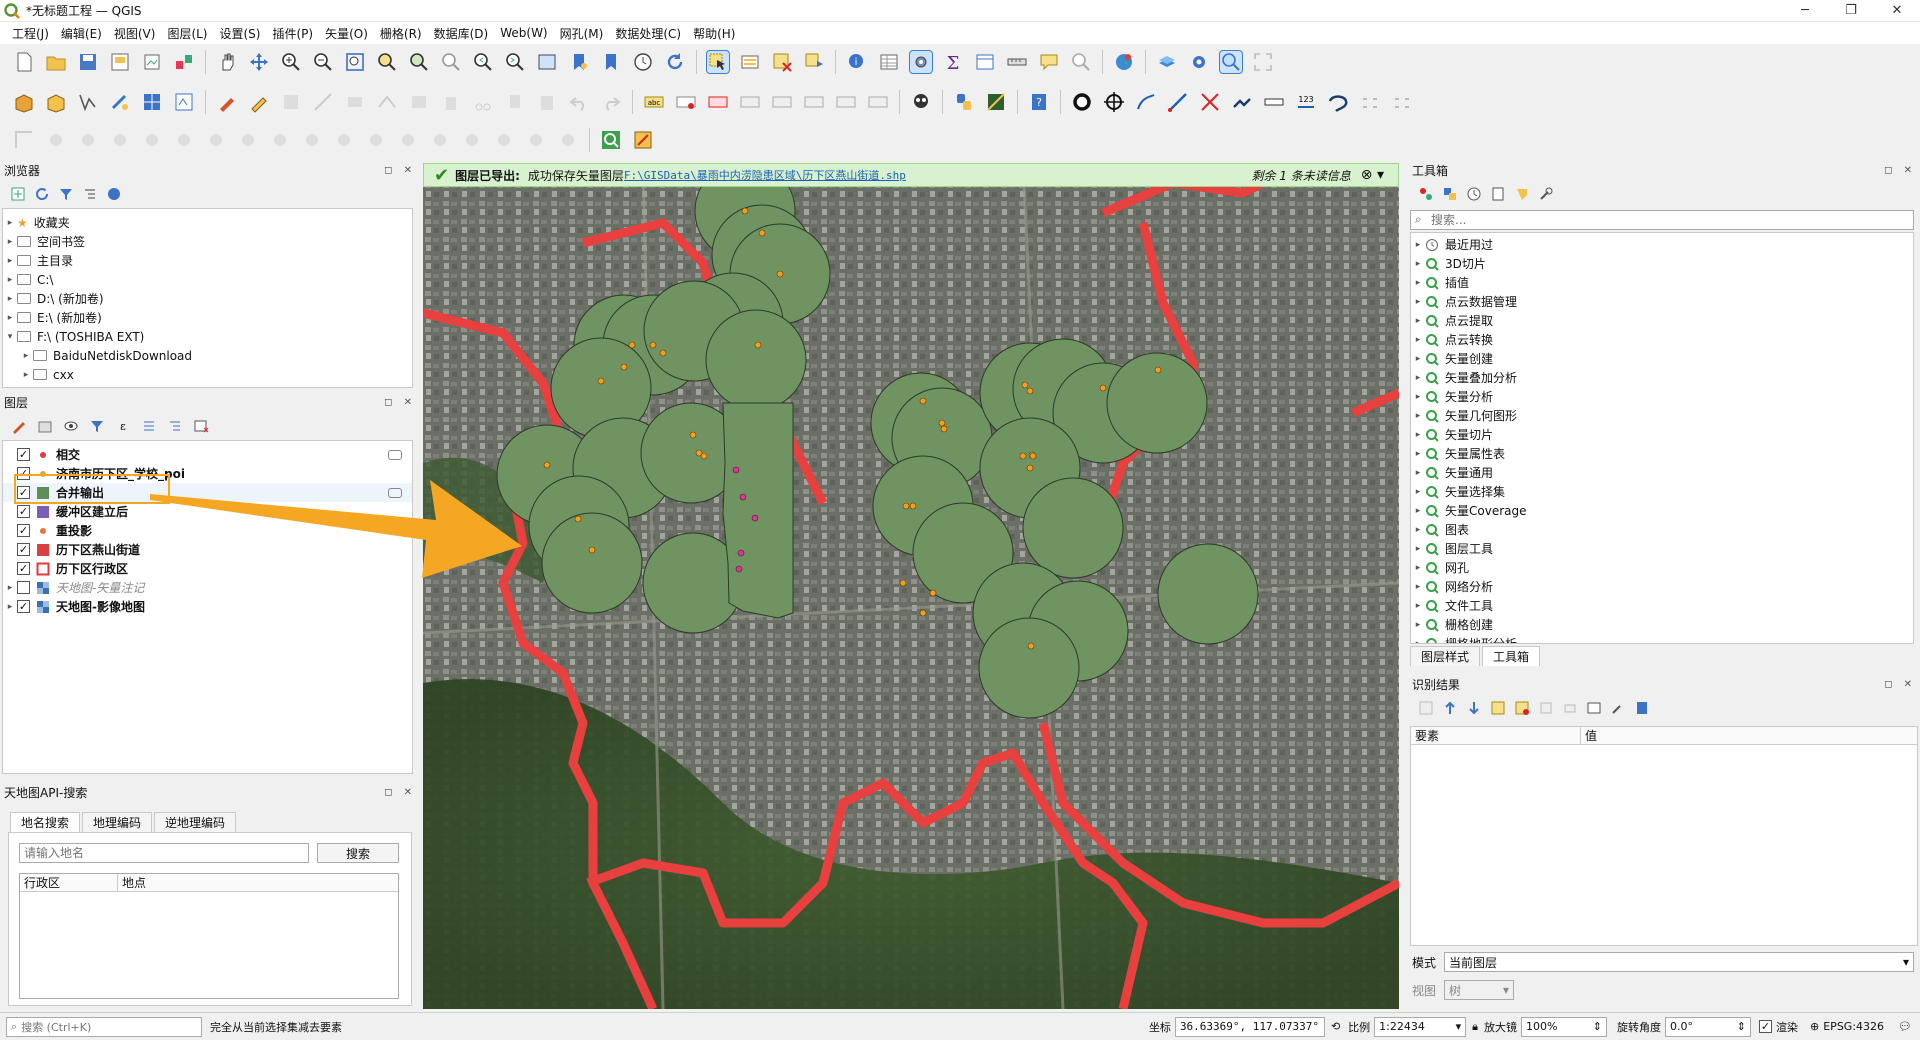  What do you see at coordinates (207, 317) in the screenshot?
I see `browser-item-e-drive: ▸ E:\ (新加卷)` at bounding box center [207, 317].